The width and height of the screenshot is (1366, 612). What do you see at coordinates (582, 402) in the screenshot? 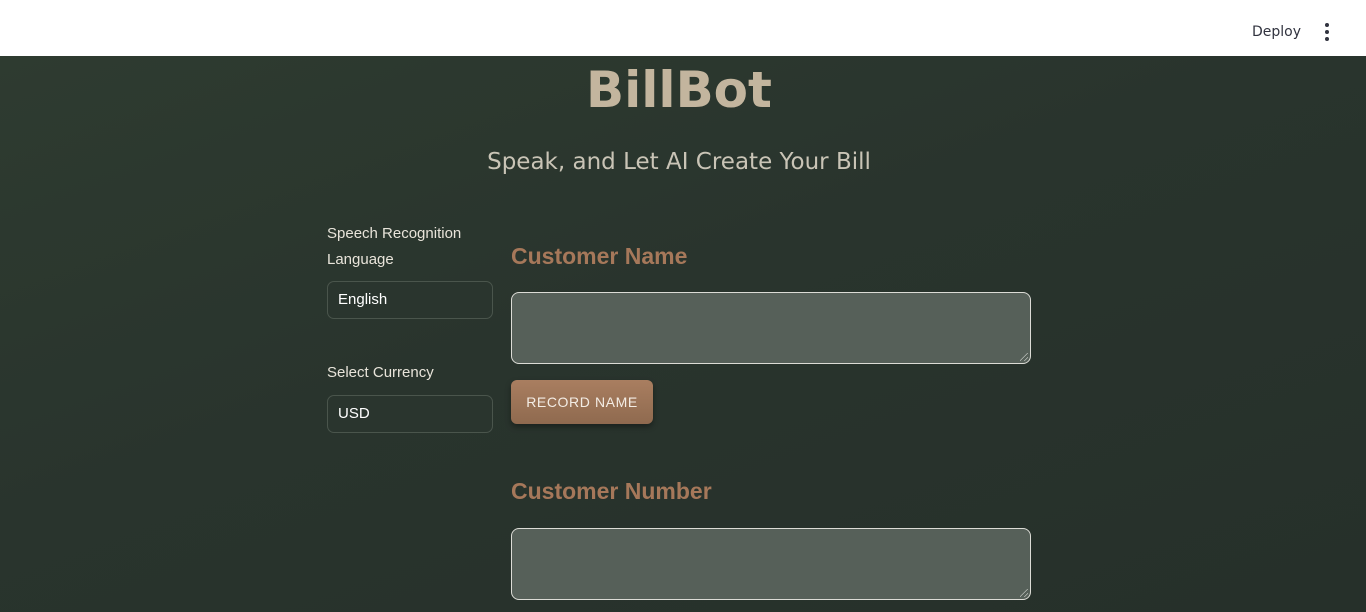
I see `record-name-button: RECORD NAME` at bounding box center [582, 402].